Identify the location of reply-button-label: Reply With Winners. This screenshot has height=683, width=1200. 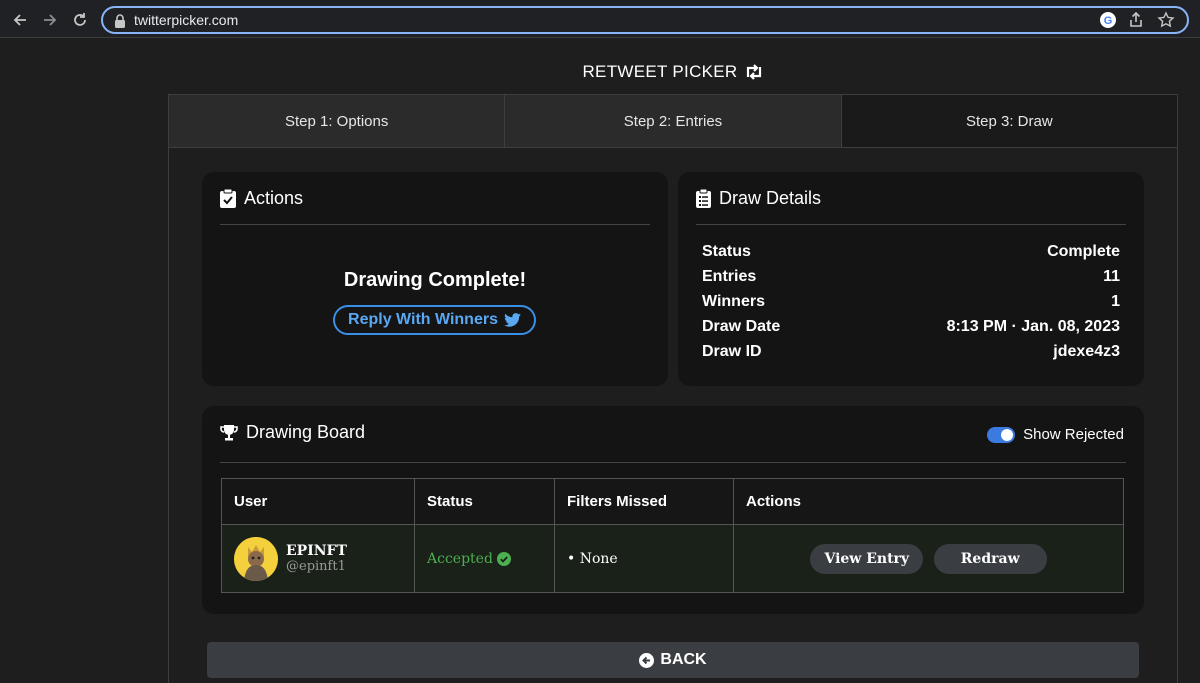
(423, 319).